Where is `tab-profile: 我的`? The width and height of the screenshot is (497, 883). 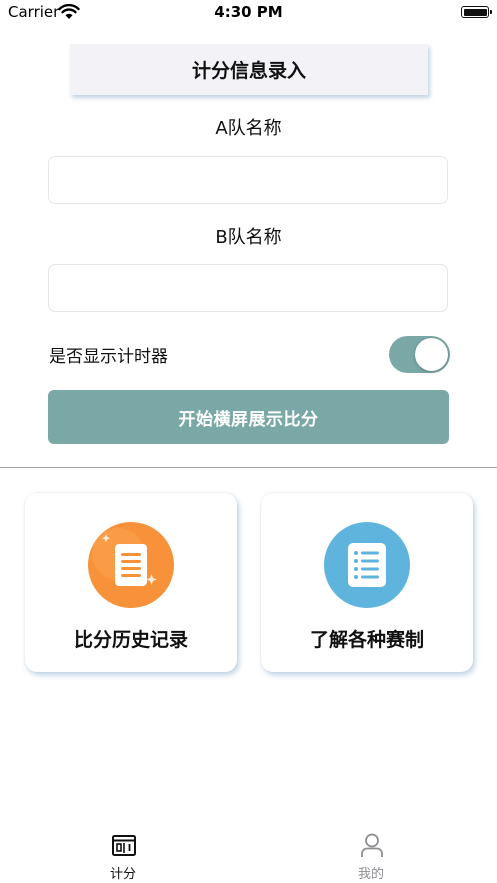
tab-profile: 我的 is located at coordinates (371, 855).